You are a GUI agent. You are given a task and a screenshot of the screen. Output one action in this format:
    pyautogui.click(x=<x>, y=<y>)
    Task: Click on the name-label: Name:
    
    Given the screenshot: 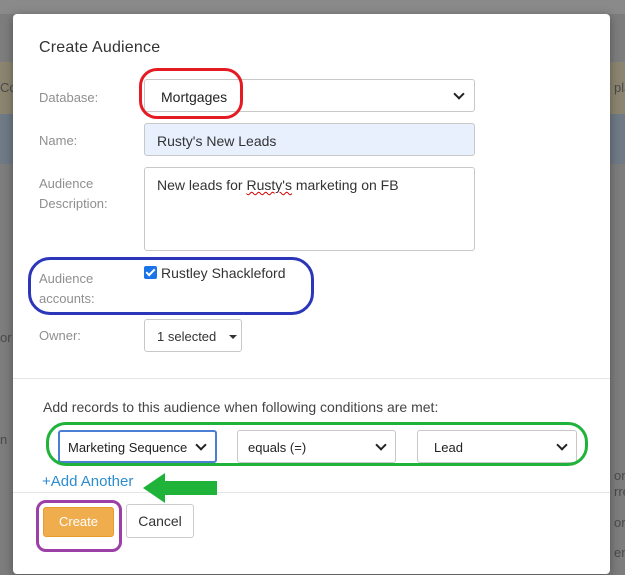 What is the action you would take?
    pyautogui.click(x=58, y=140)
    